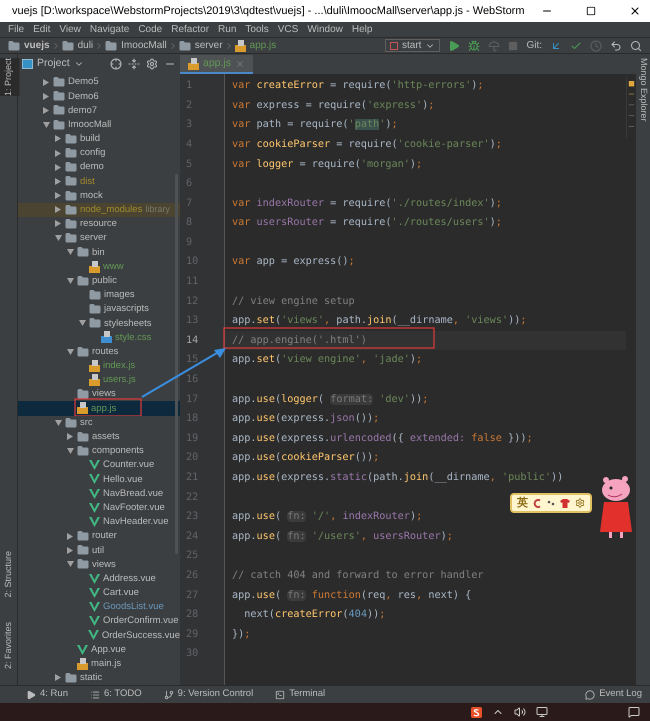  I want to click on tree-item: Cart.vue, so click(99, 593).